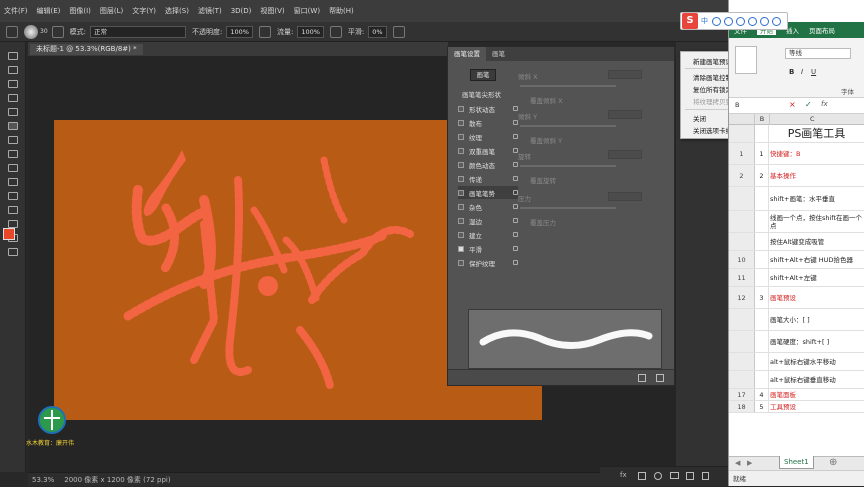  I want to click on cell-c: alt+鼠标右键水平移动, so click(817, 361).